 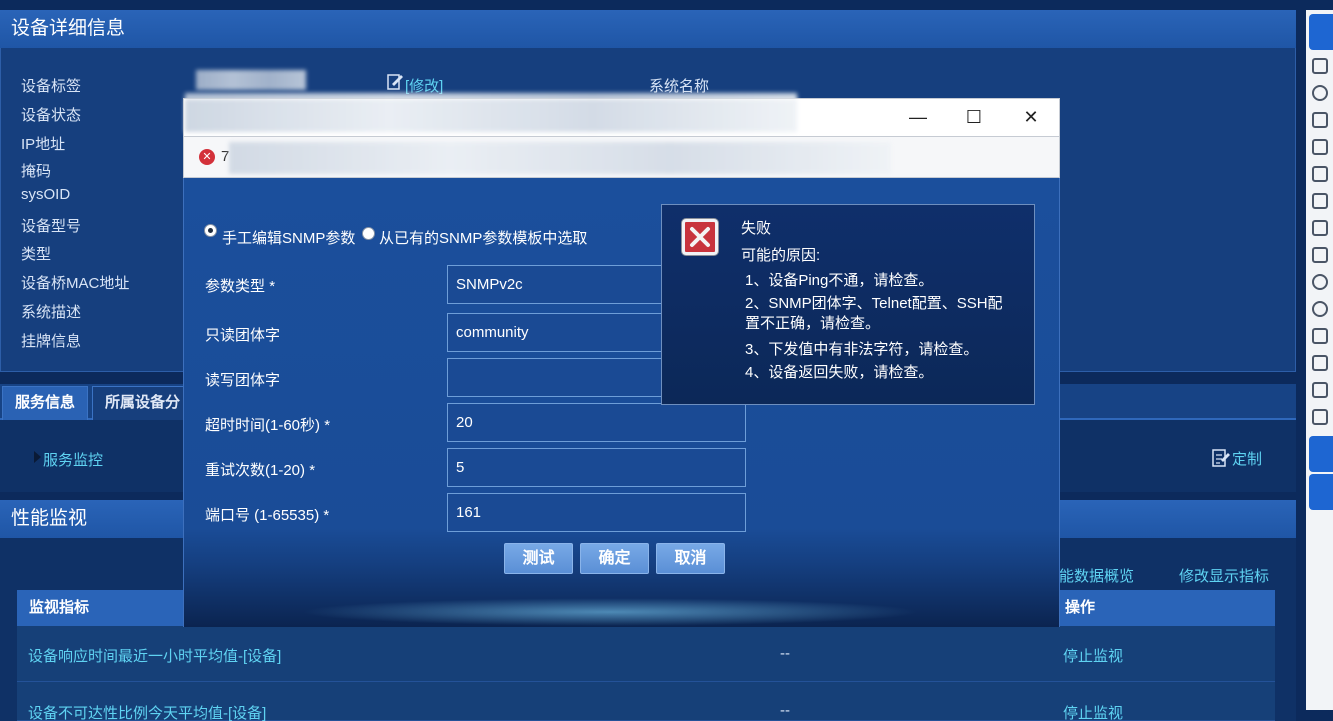 What do you see at coordinates (839, 280) in the screenshot?
I see `error-reason-1: 1、设备Ping不通，请检查。` at bounding box center [839, 280].